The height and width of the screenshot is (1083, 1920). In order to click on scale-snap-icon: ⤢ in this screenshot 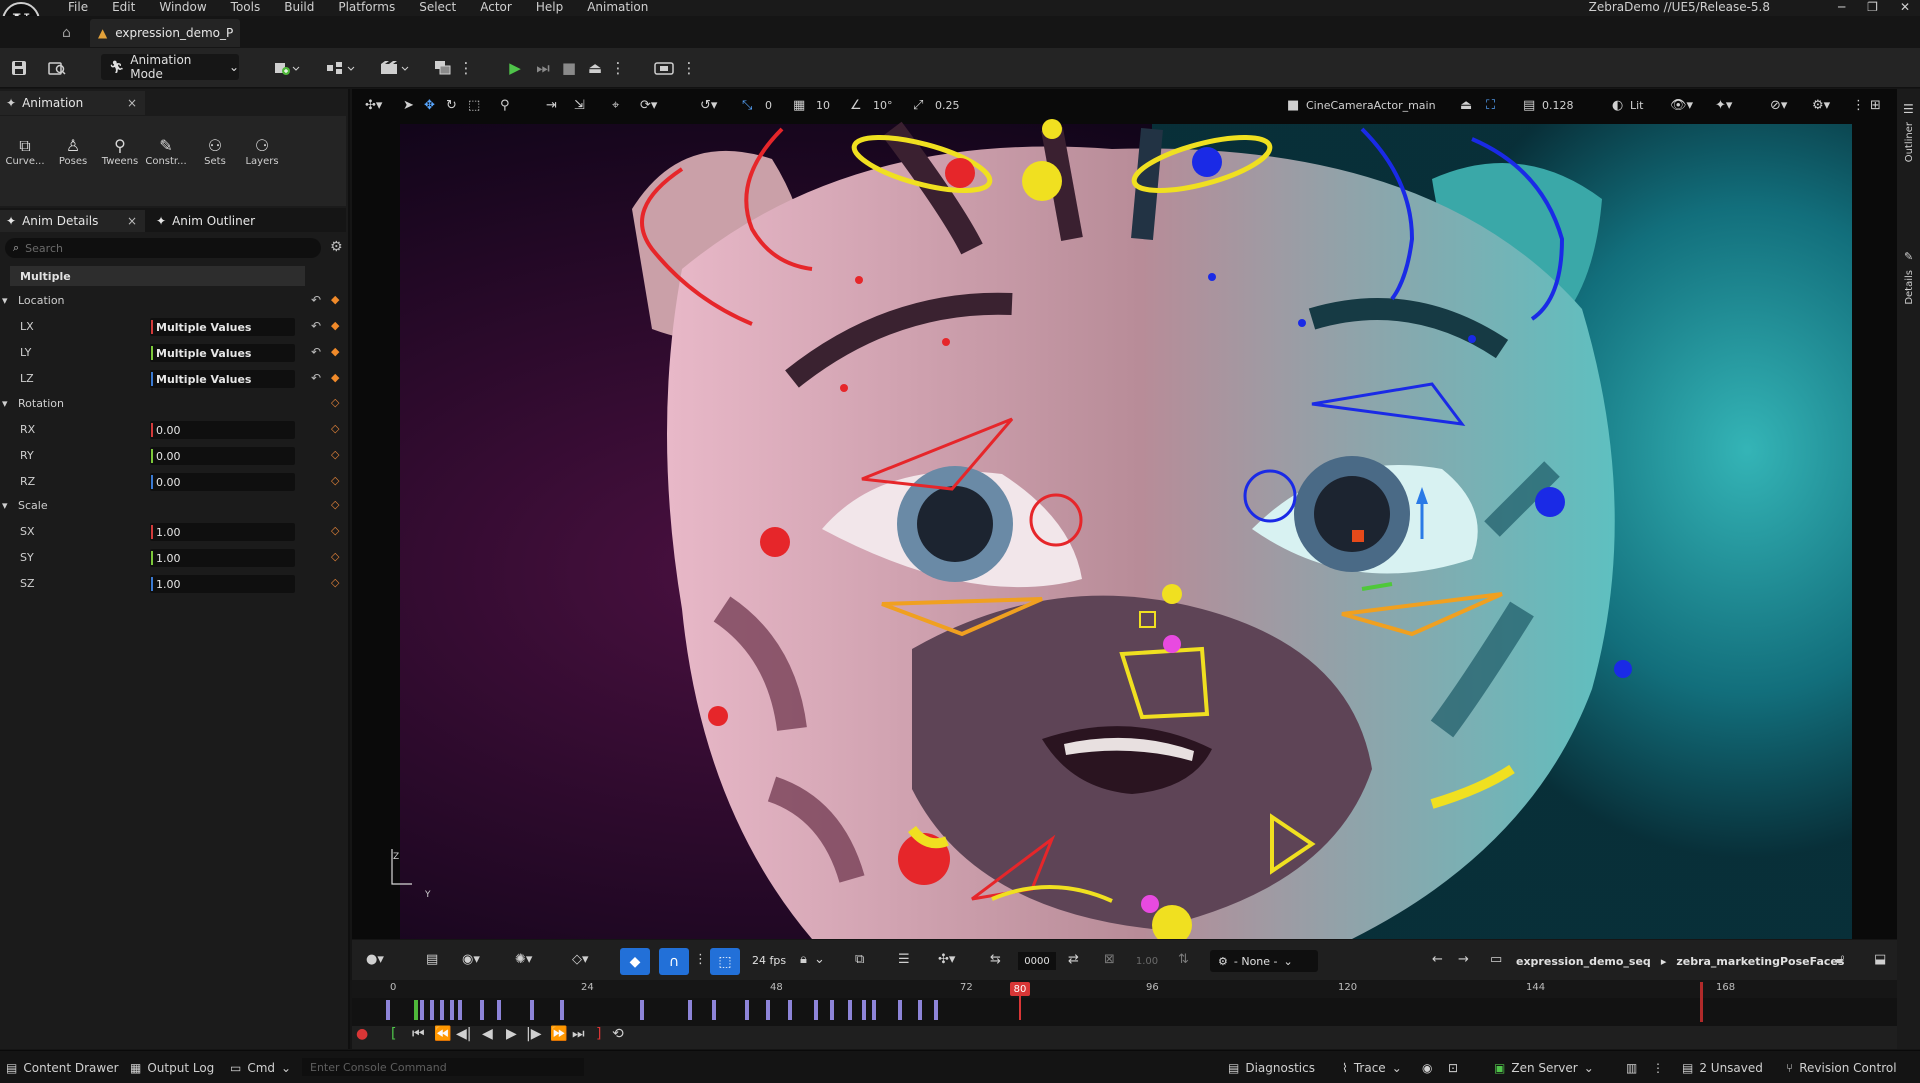, I will do `click(918, 105)`.